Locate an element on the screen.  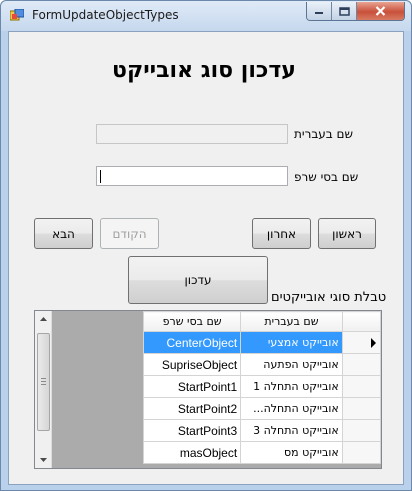
table-row: CenterObject אובייקט אמצעי is located at coordinates (261, 342).